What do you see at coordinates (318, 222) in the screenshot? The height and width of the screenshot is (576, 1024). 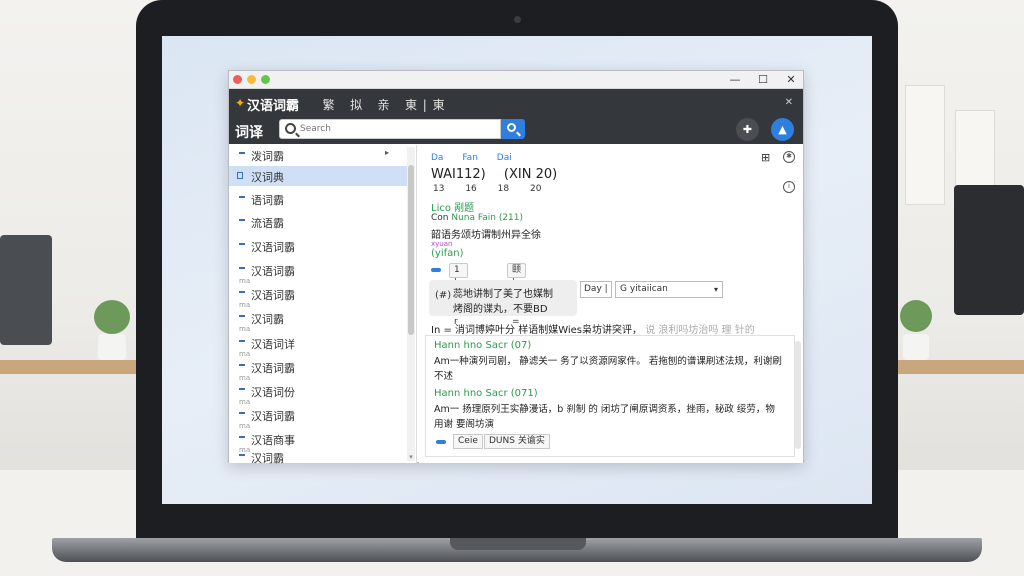 I see `sidebar-item: 流语霸` at bounding box center [318, 222].